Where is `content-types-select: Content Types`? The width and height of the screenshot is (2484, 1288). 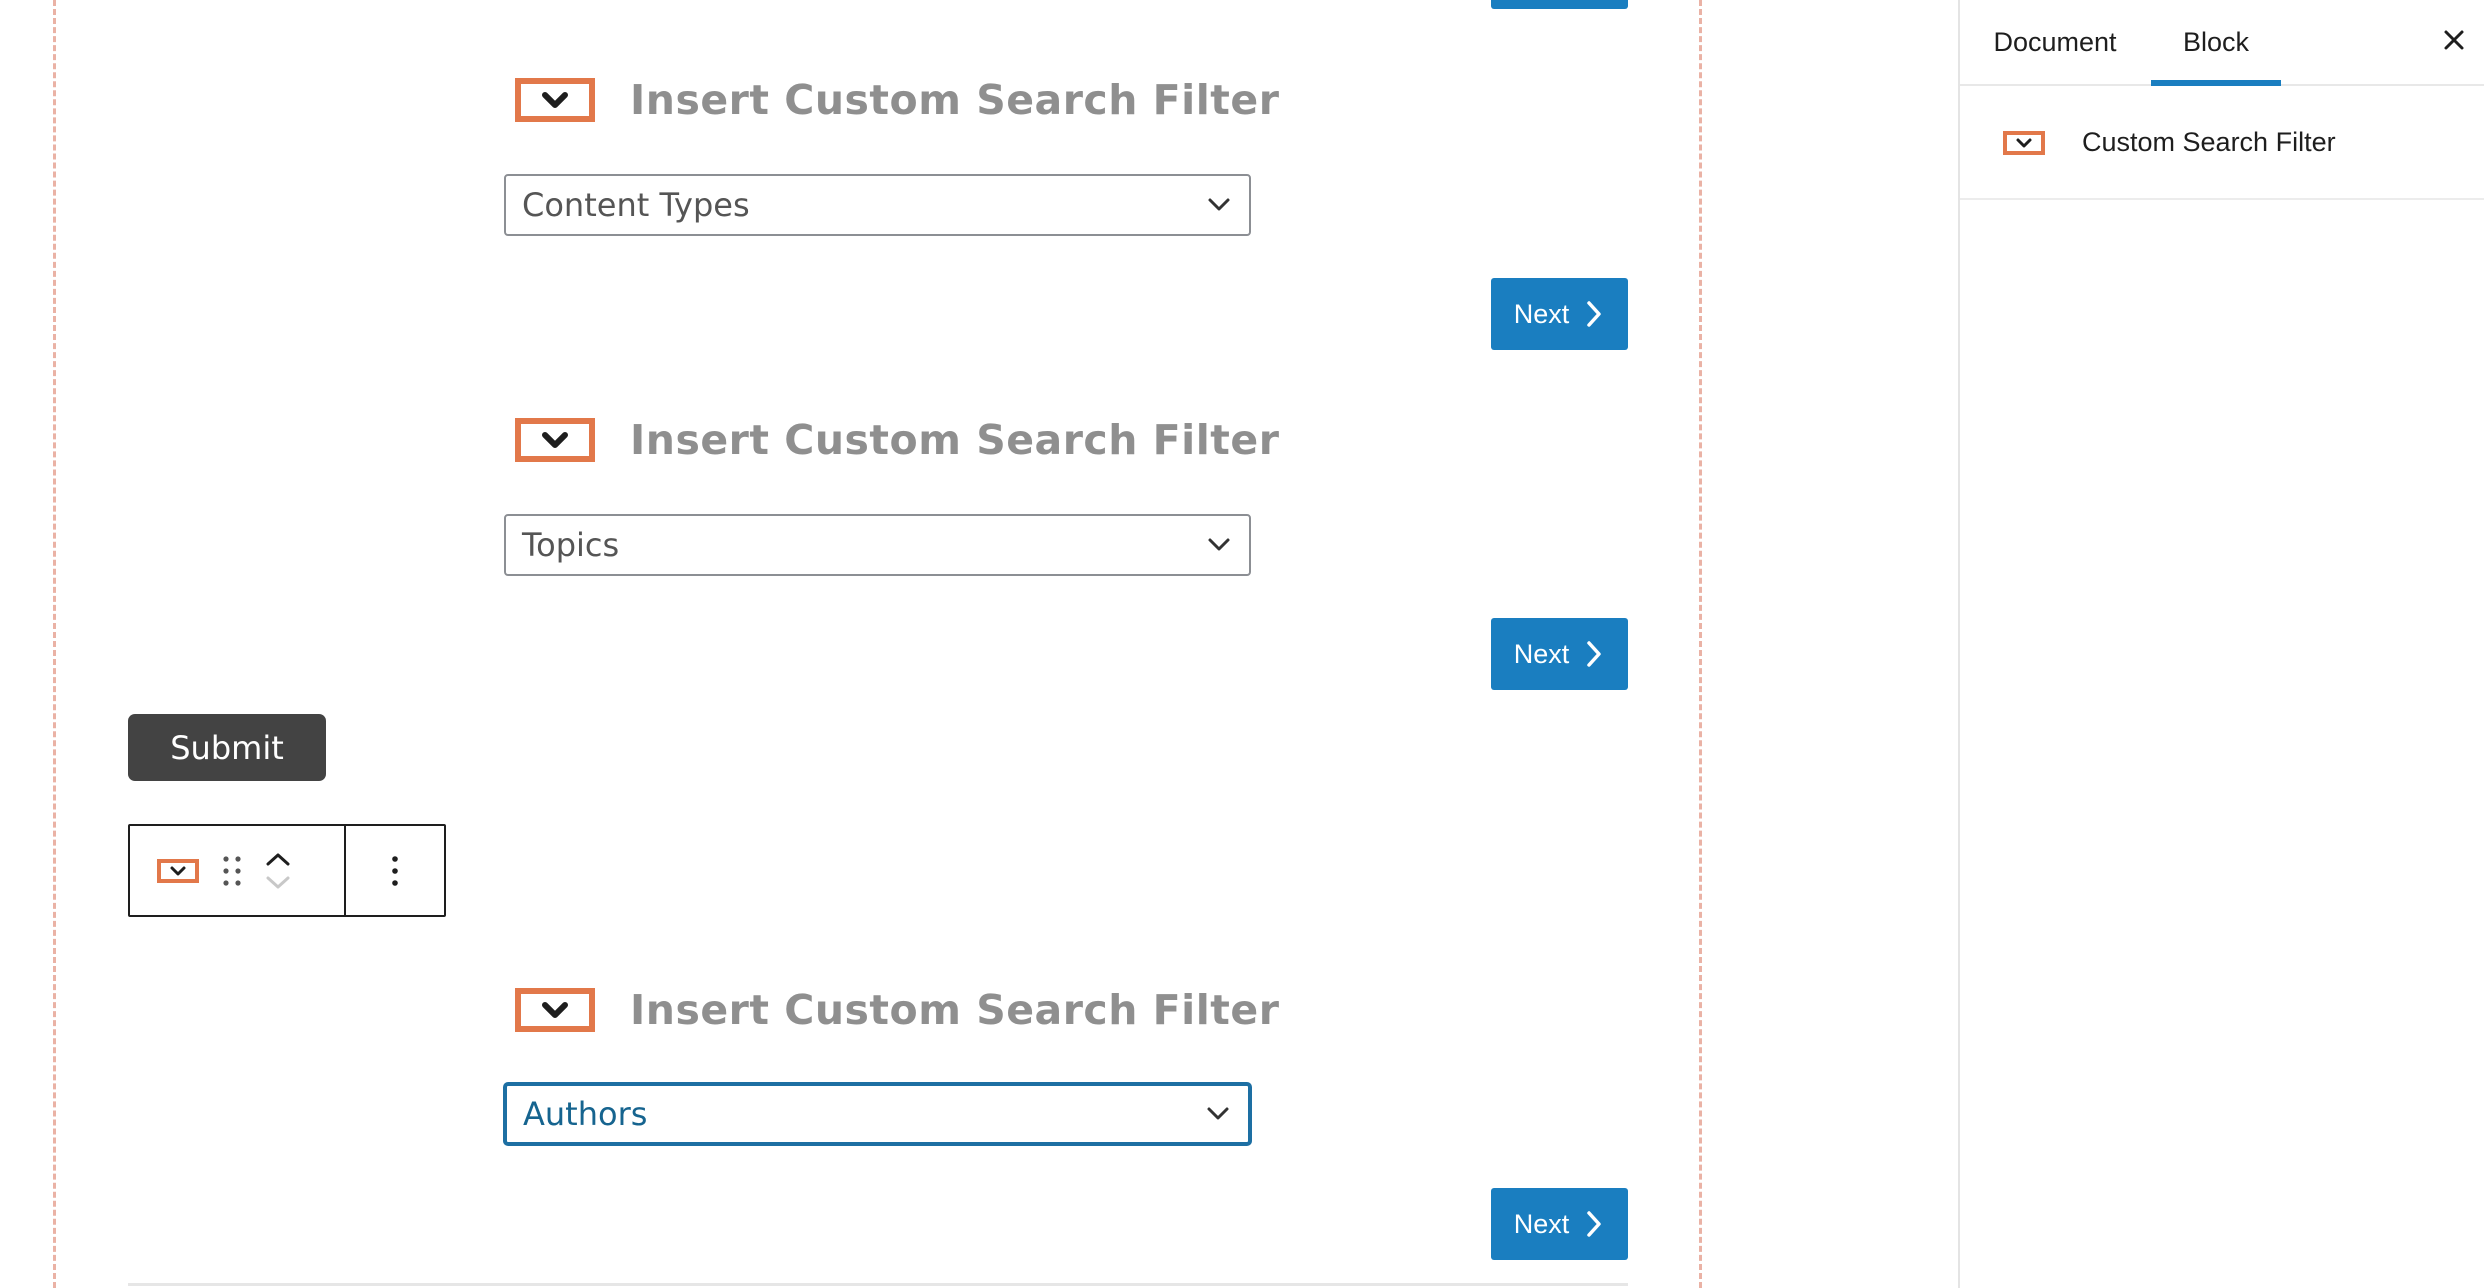
content-types-select: Content Types is located at coordinates (877, 205).